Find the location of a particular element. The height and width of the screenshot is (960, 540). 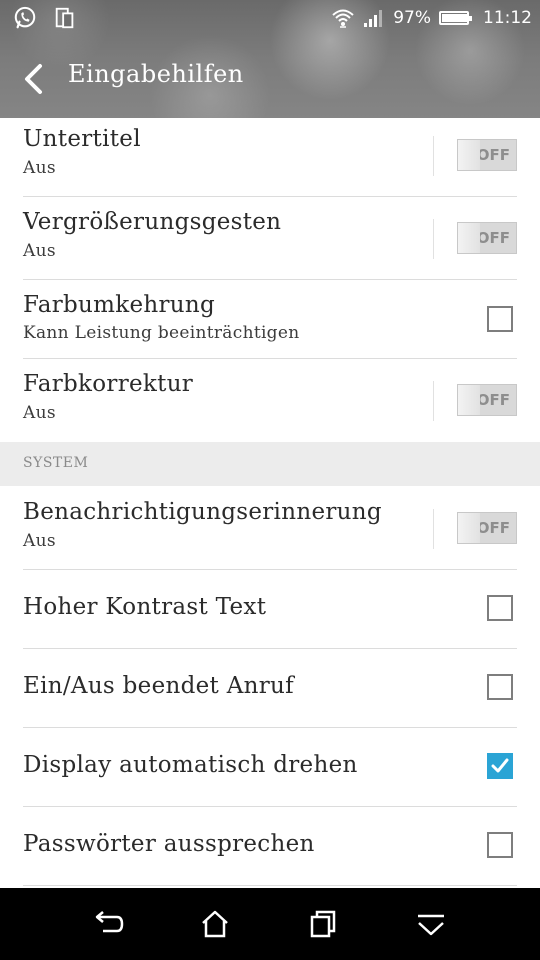

divider is located at coordinates (270, 885).